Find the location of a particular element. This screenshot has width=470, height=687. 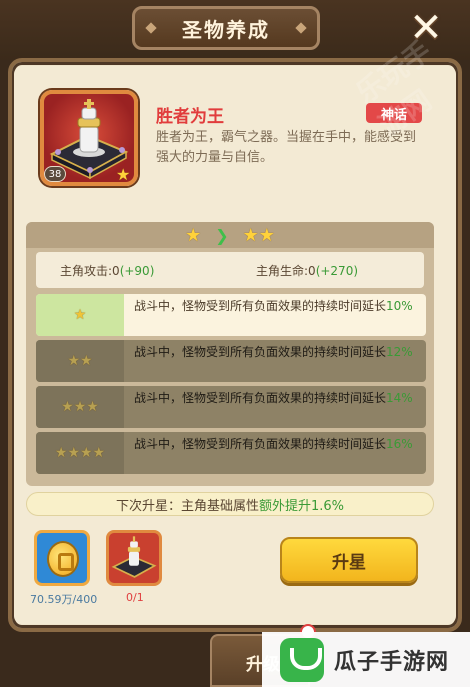

page-title: 圣物养成 is located at coordinates (226, 29).